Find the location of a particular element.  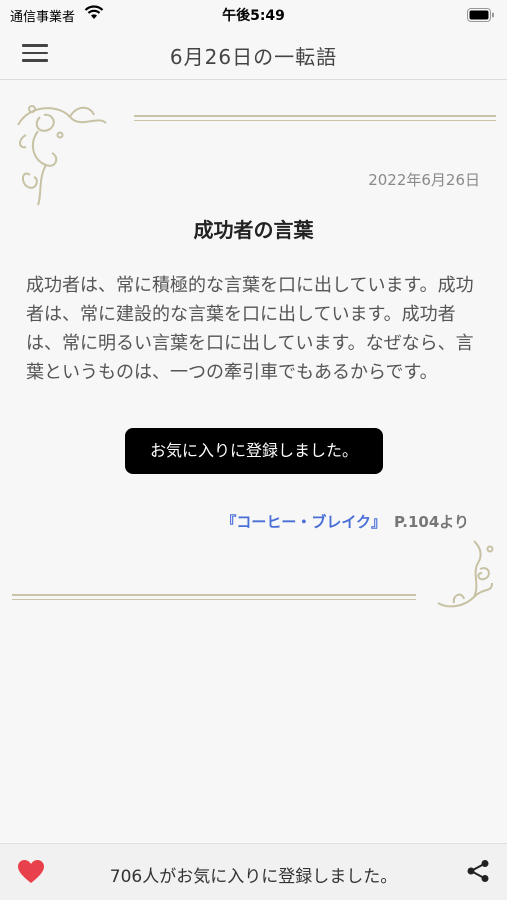

status-clock: 午後5:49 is located at coordinates (253, 16).